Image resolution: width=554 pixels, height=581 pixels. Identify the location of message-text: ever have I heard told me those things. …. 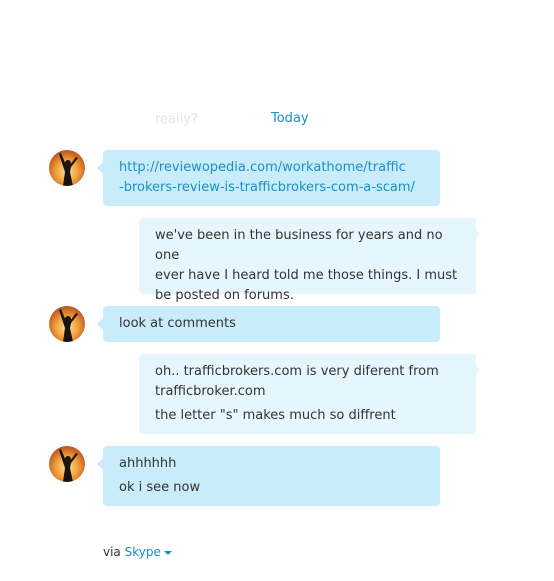
(306, 275).